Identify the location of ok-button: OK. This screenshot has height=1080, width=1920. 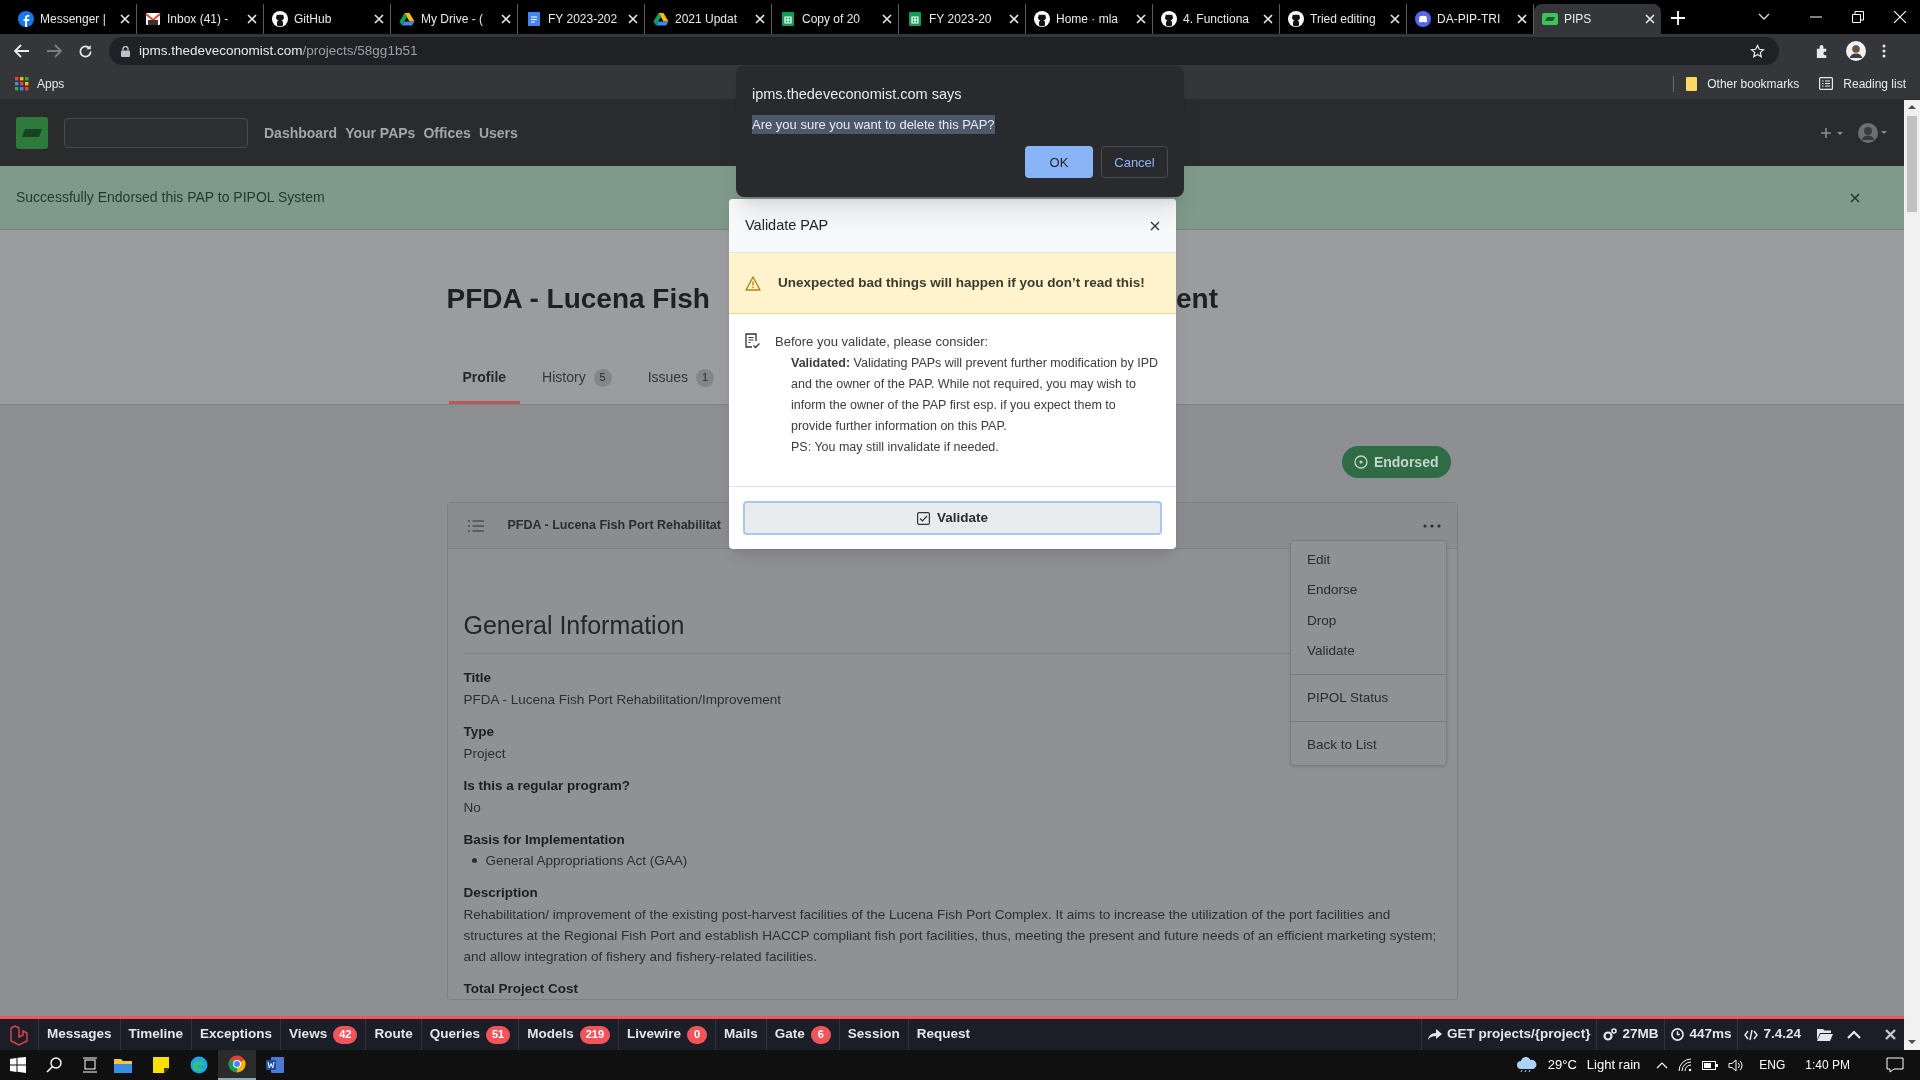
(1059, 162).